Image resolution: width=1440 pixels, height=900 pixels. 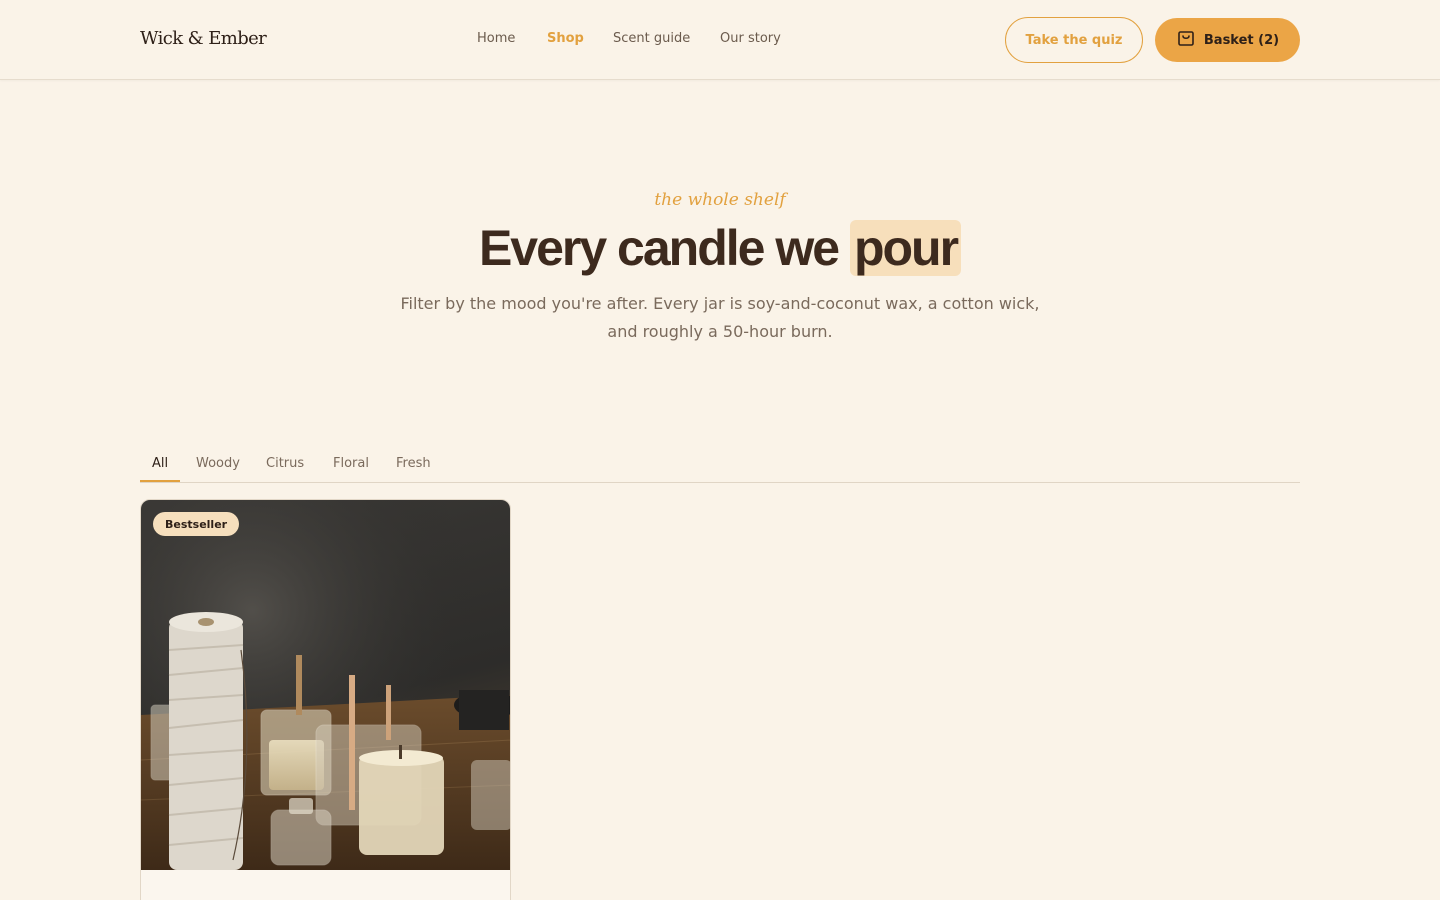 I want to click on product-image: Bestseller, so click(x=325, y=685).